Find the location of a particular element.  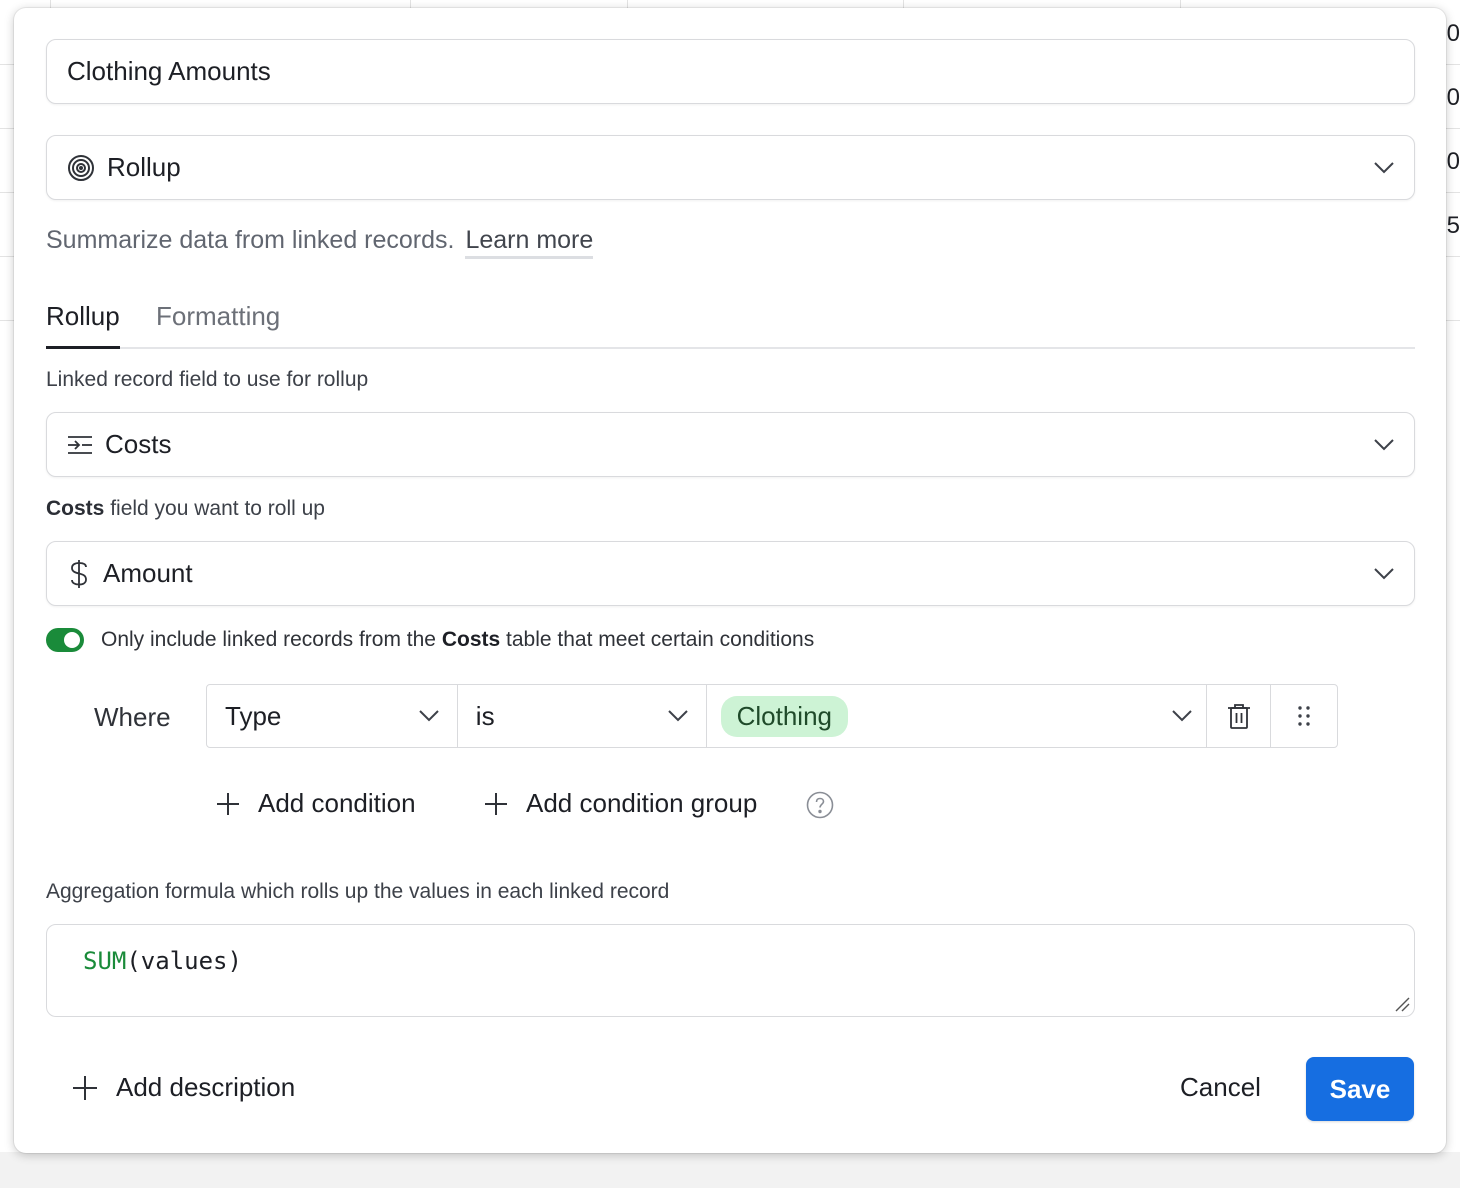

add-condition-button: Add condition is located at coordinates (316, 803).